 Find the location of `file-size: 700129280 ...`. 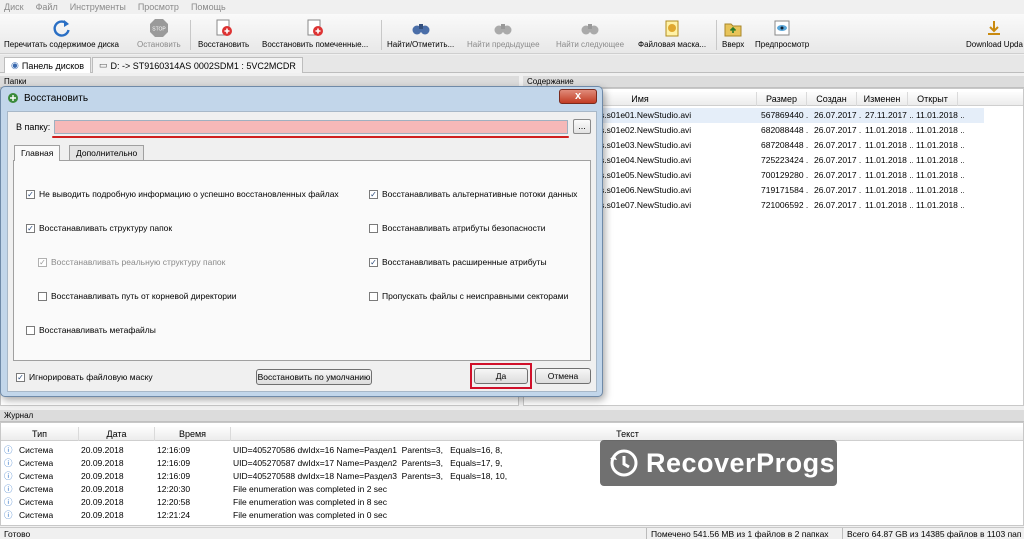

file-size: 700129280 ... is located at coordinates (785, 175).